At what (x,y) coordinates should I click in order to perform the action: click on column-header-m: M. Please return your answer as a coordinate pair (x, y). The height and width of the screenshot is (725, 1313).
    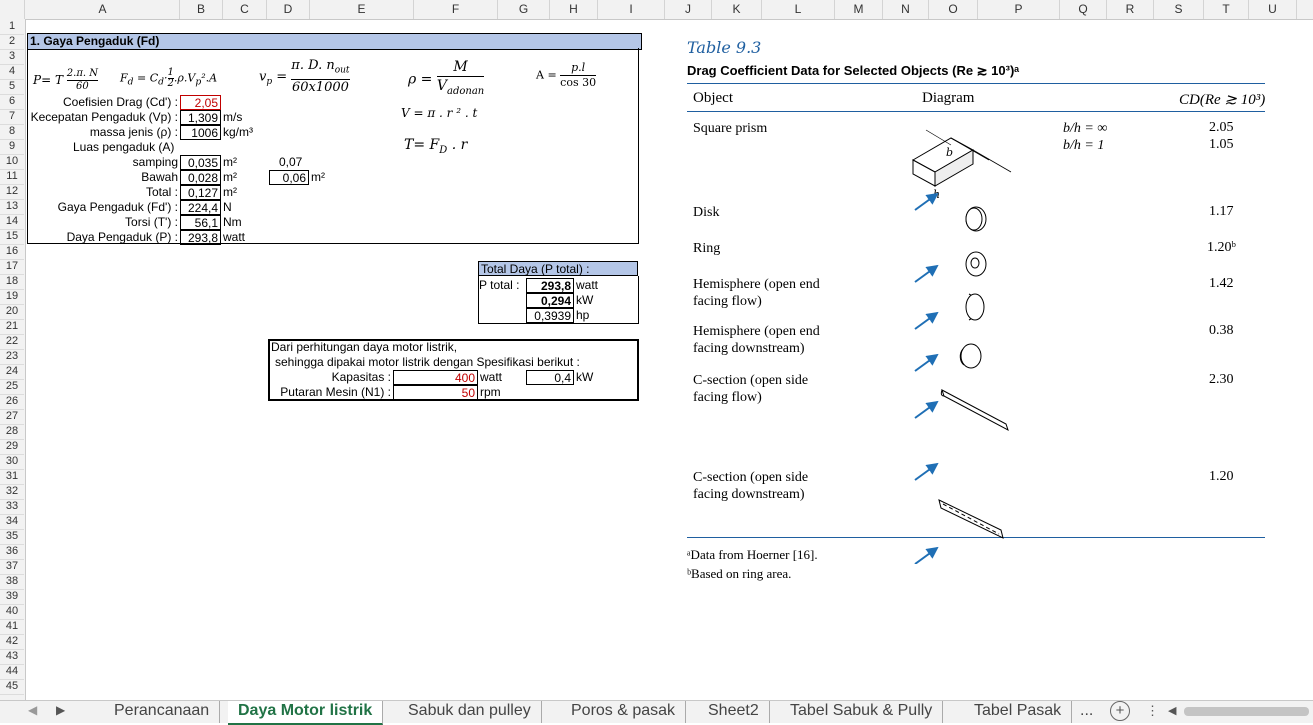
    Looking at the image, I should click on (859, 9).